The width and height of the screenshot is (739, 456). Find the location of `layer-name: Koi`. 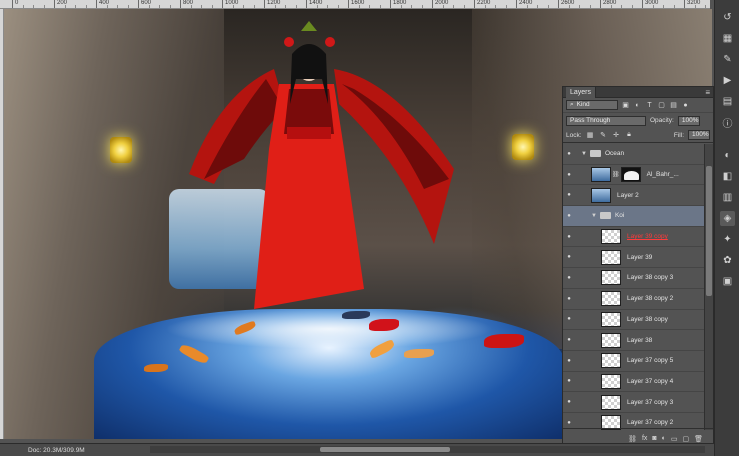

layer-name: Koi is located at coordinates (619, 215).